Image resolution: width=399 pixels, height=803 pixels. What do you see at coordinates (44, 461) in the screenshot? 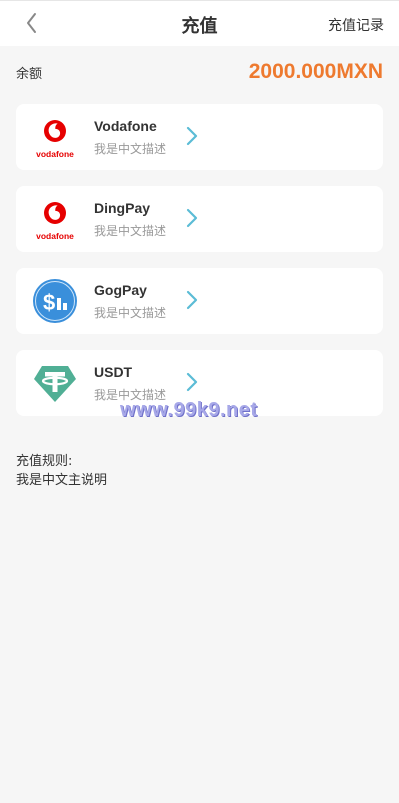
I see `rules-title: 充值规则:` at bounding box center [44, 461].